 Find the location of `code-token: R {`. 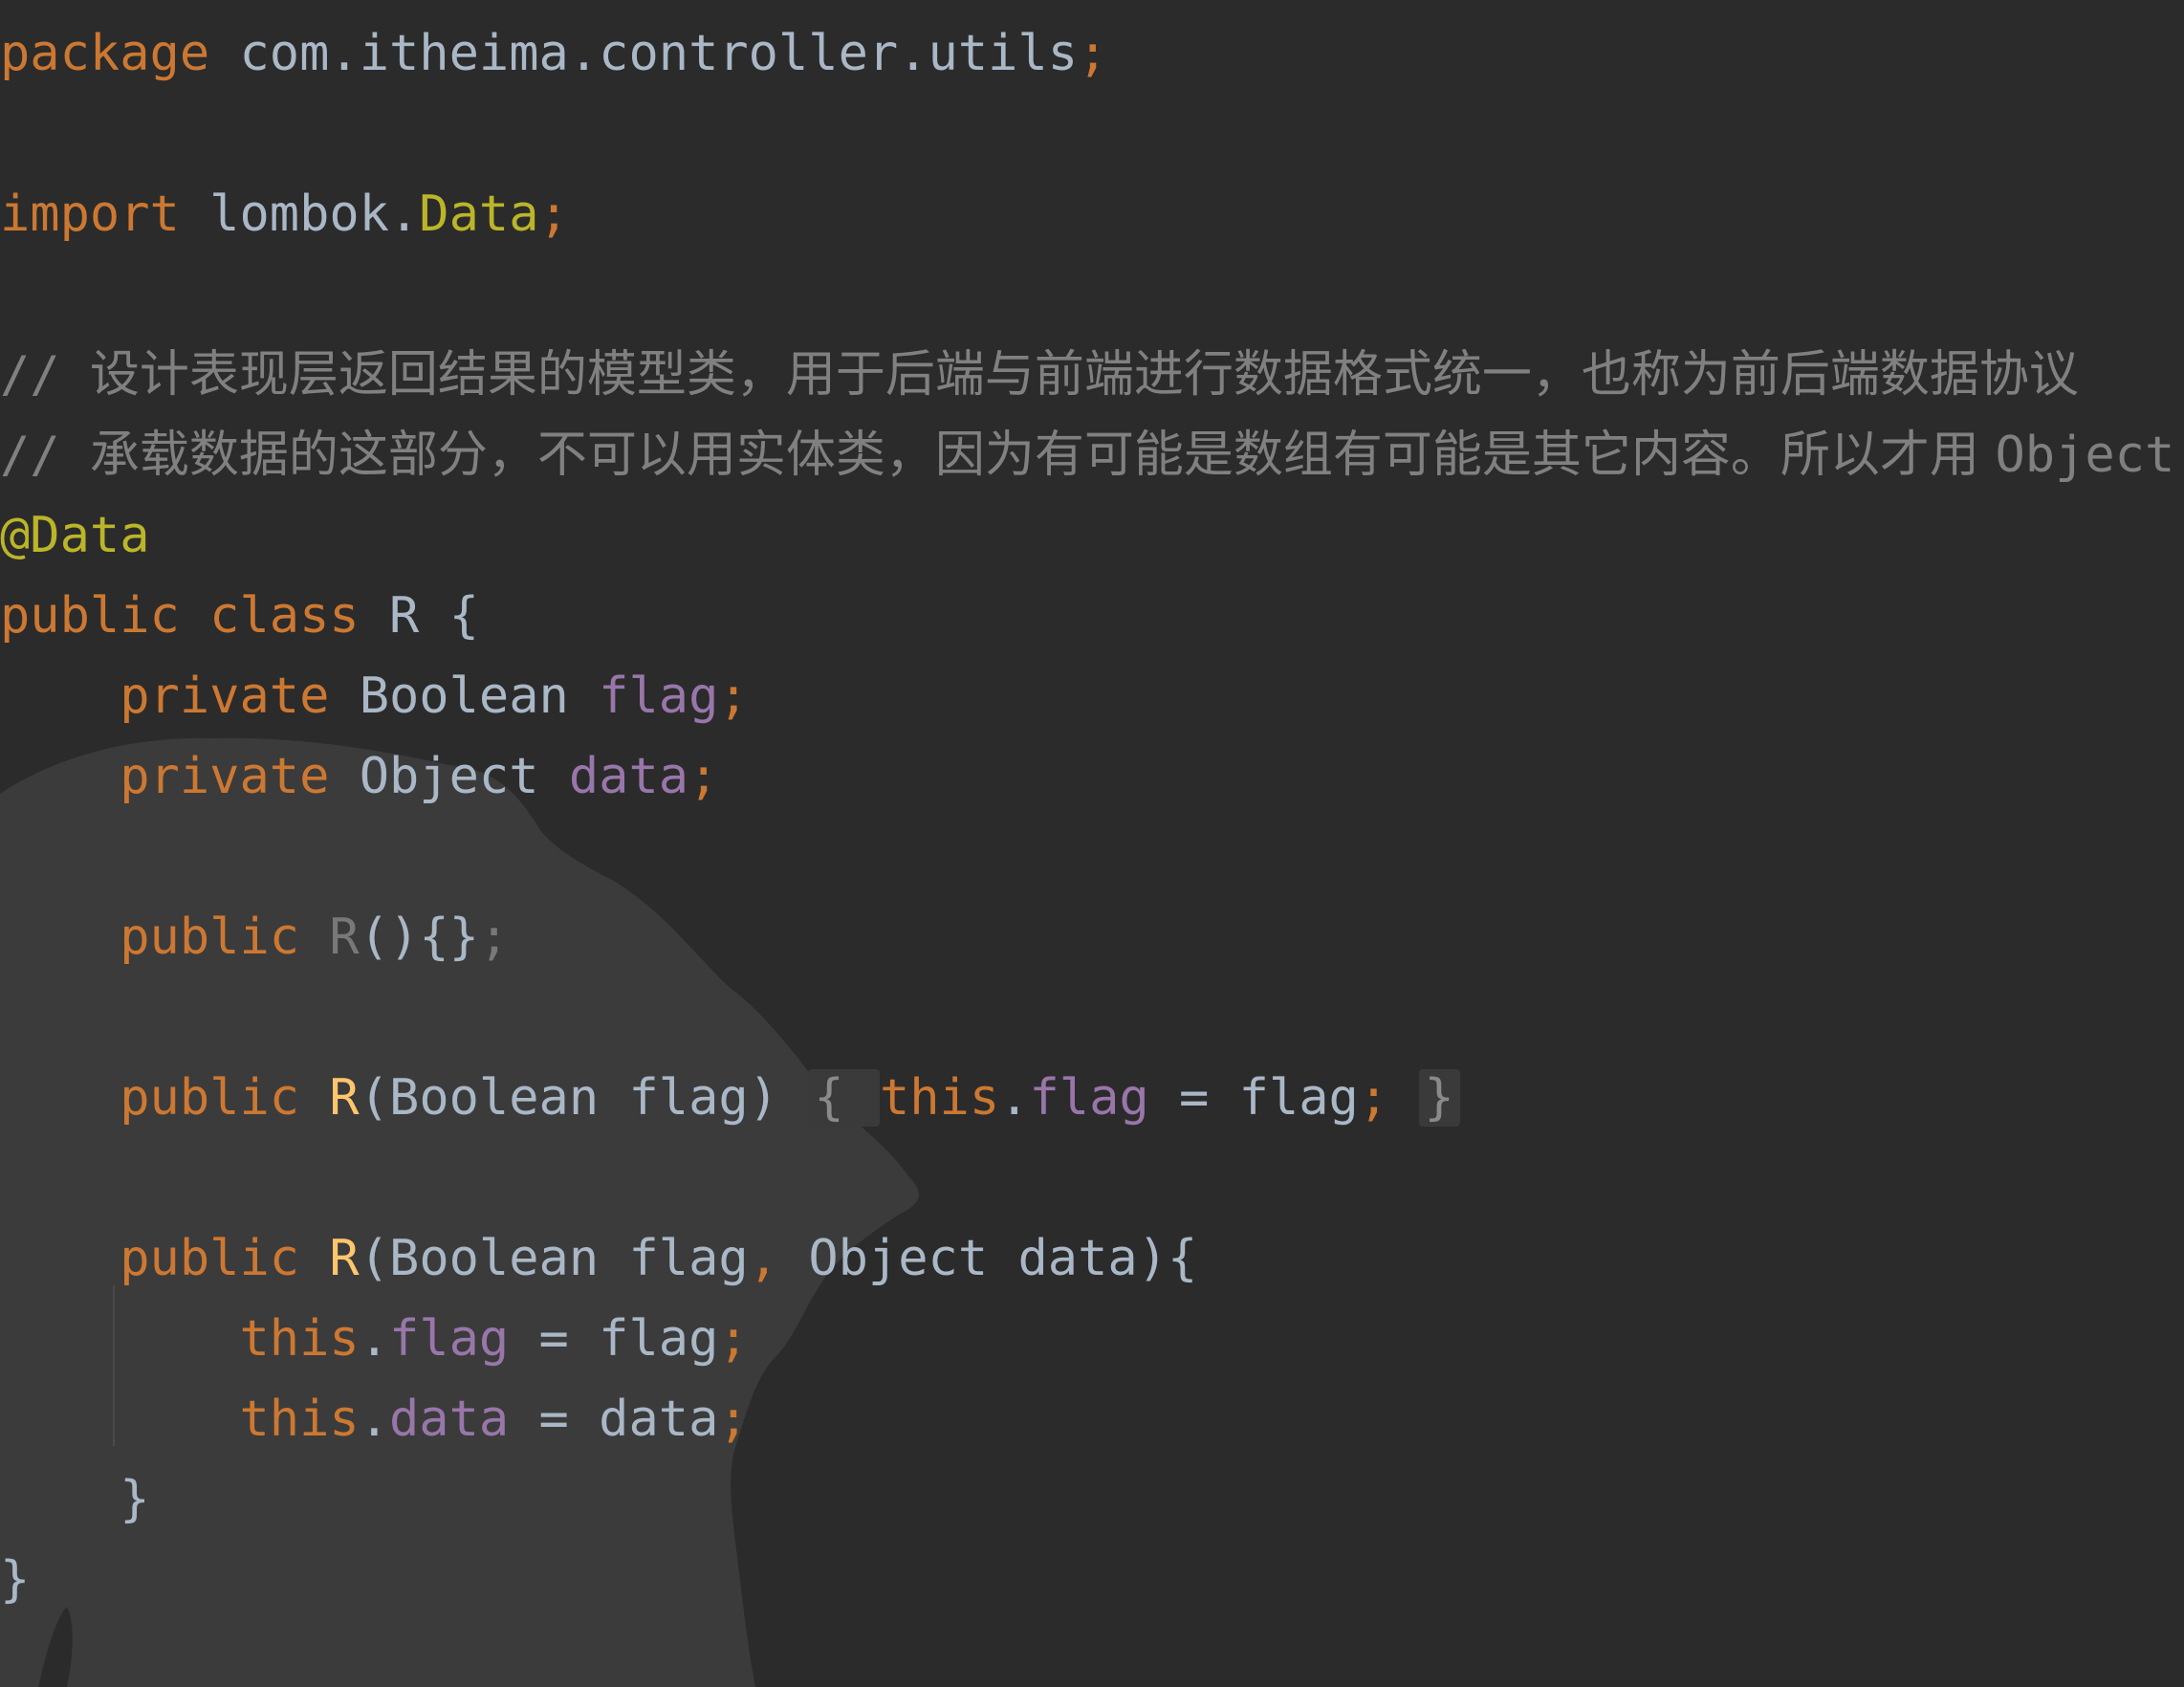

code-token: R { is located at coordinates (419, 616).